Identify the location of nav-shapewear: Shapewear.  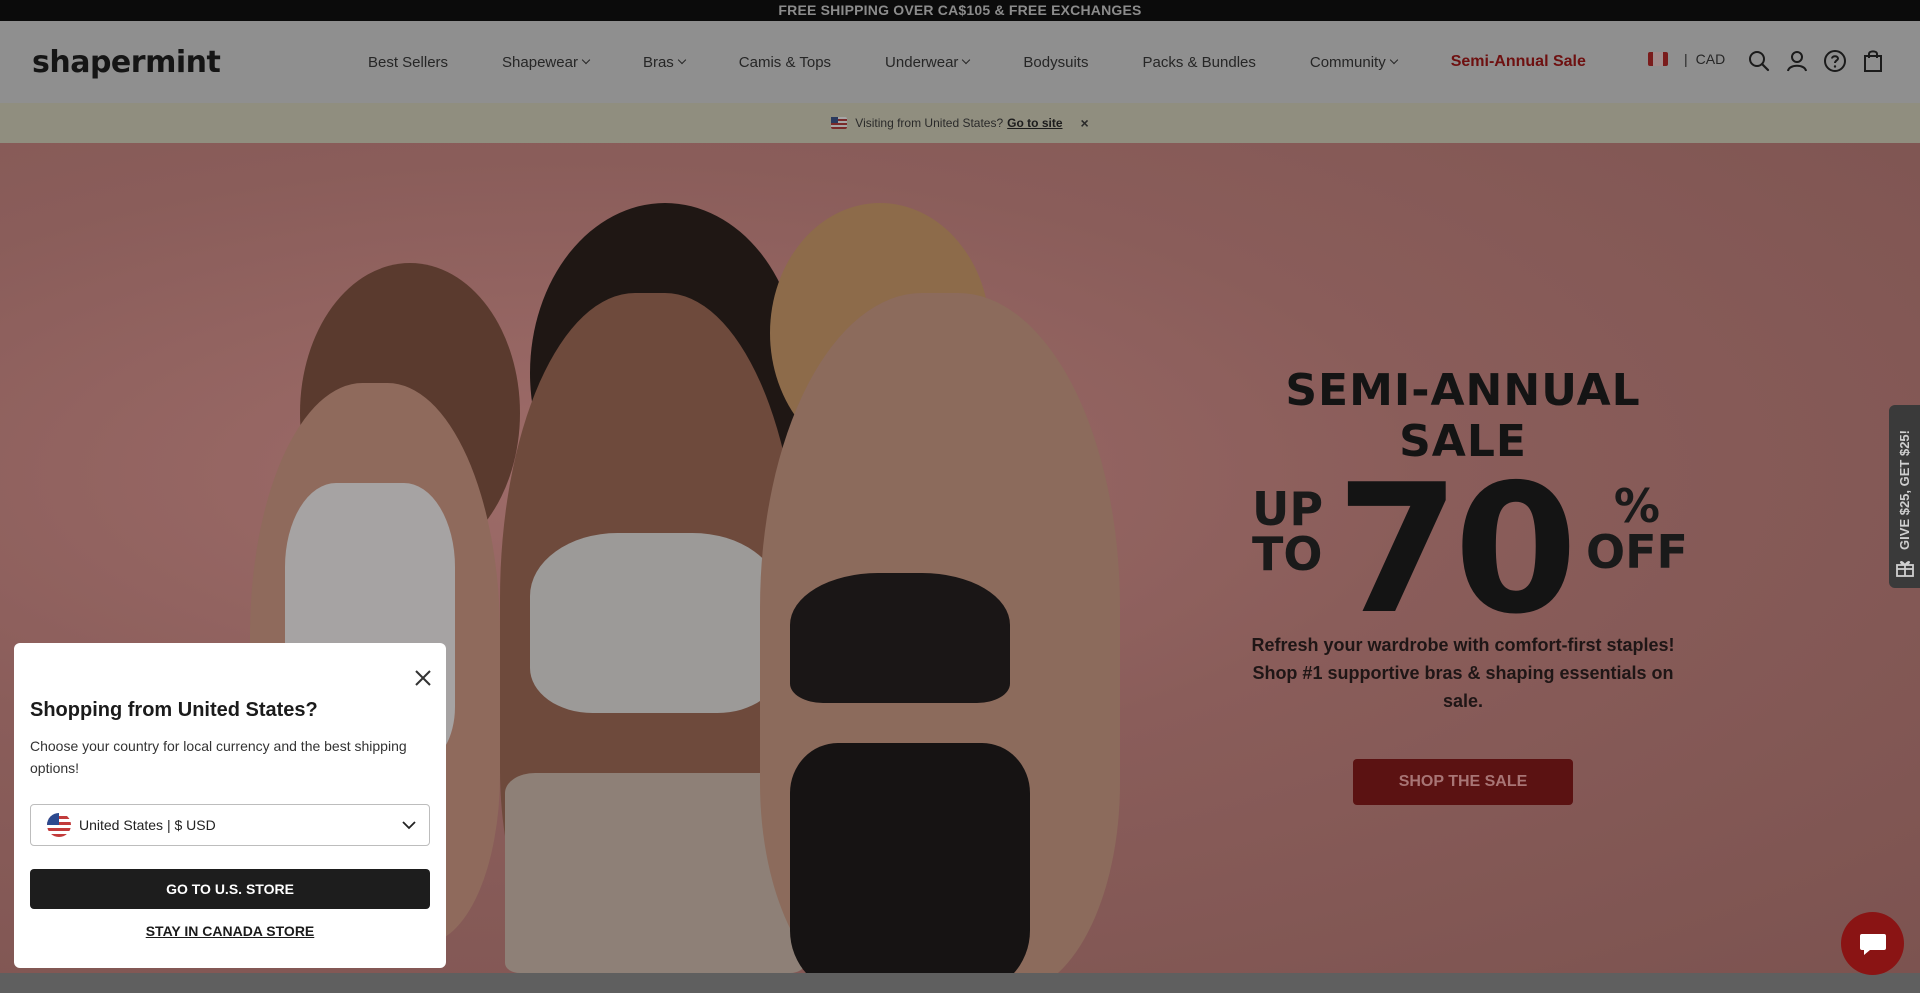
(546, 62).